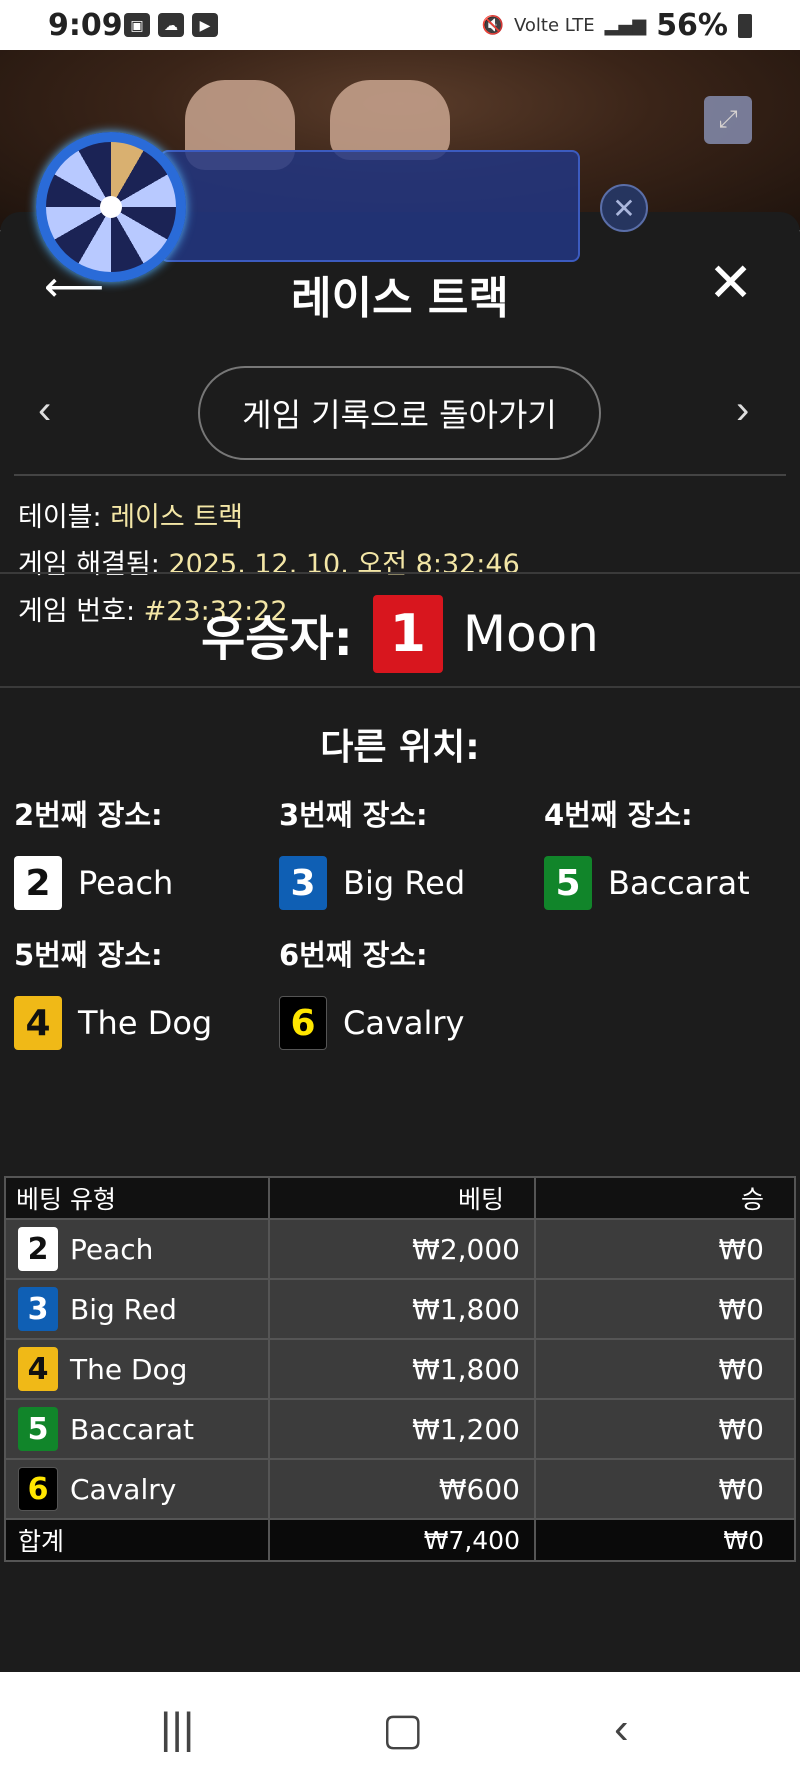  I want to click on table-row: 2 Peach ₩2,000 ₩0, so click(400, 1249).